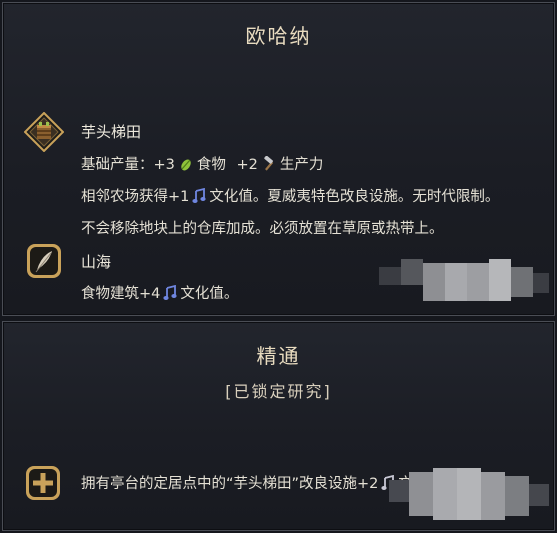  I want to click on improvement-yield-line: 基础产量：+3 食物 +2 生产力, so click(202, 164).